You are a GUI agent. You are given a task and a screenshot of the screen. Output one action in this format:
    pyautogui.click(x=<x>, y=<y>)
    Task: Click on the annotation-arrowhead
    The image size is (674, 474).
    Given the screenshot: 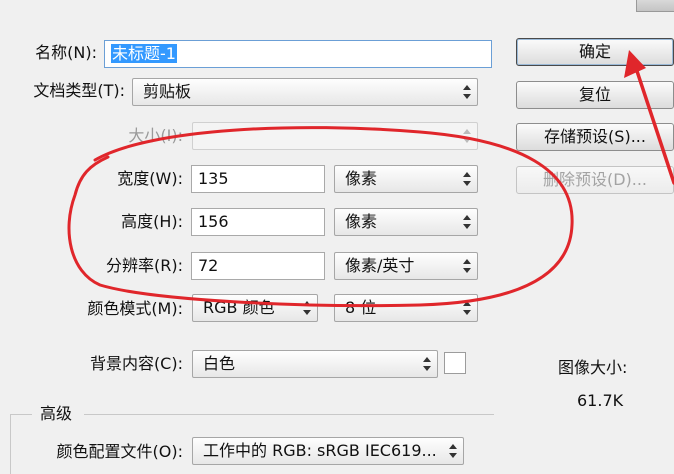 What is the action you would take?
    pyautogui.click(x=635, y=64)
    